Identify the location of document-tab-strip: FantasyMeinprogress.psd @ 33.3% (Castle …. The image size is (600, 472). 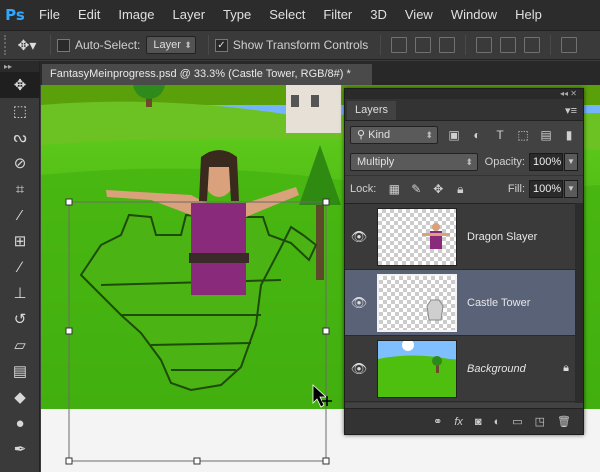
(320, 73).